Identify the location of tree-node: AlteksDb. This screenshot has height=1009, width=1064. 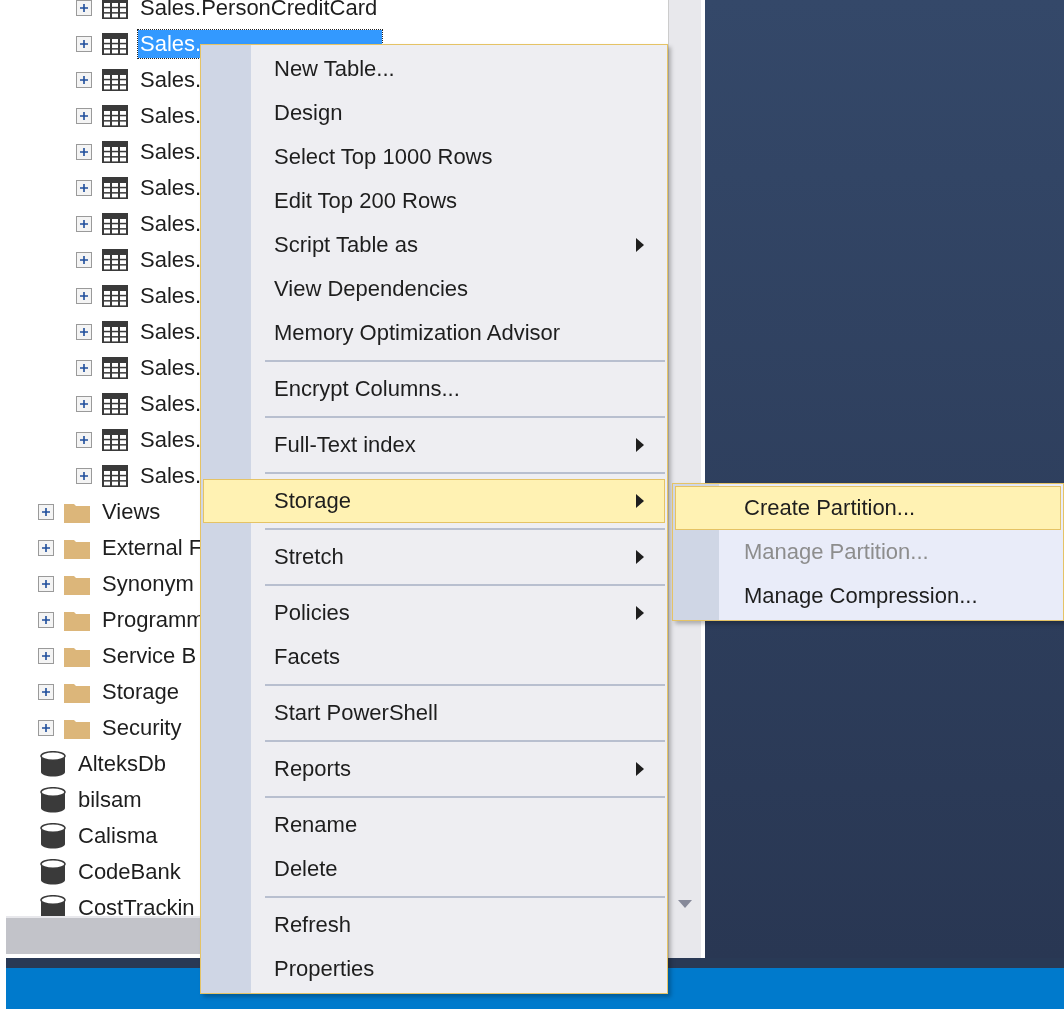
(122, 764).